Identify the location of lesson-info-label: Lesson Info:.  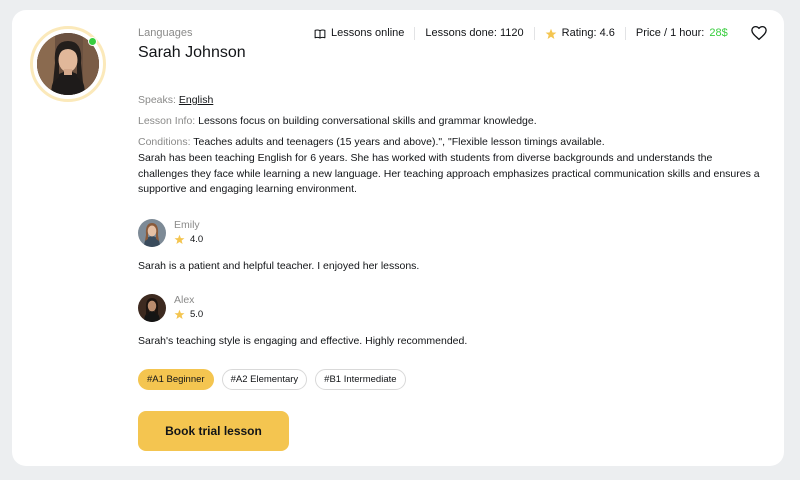
(168, 121).